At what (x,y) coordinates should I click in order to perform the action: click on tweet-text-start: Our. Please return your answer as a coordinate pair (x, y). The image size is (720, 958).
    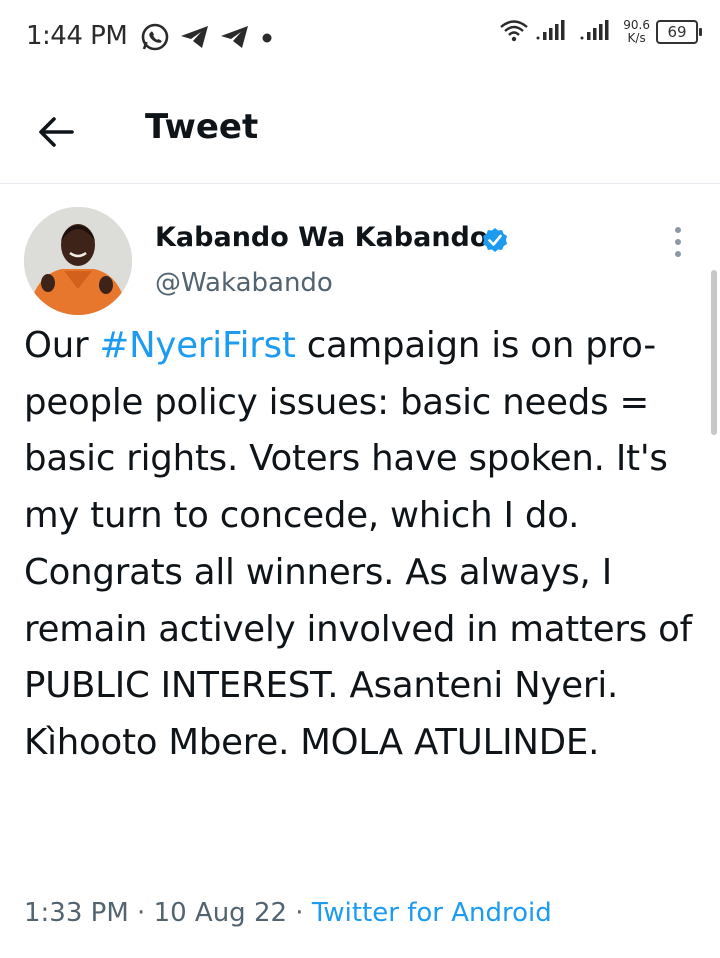
    Looking at the image, I should click on (62, 345).